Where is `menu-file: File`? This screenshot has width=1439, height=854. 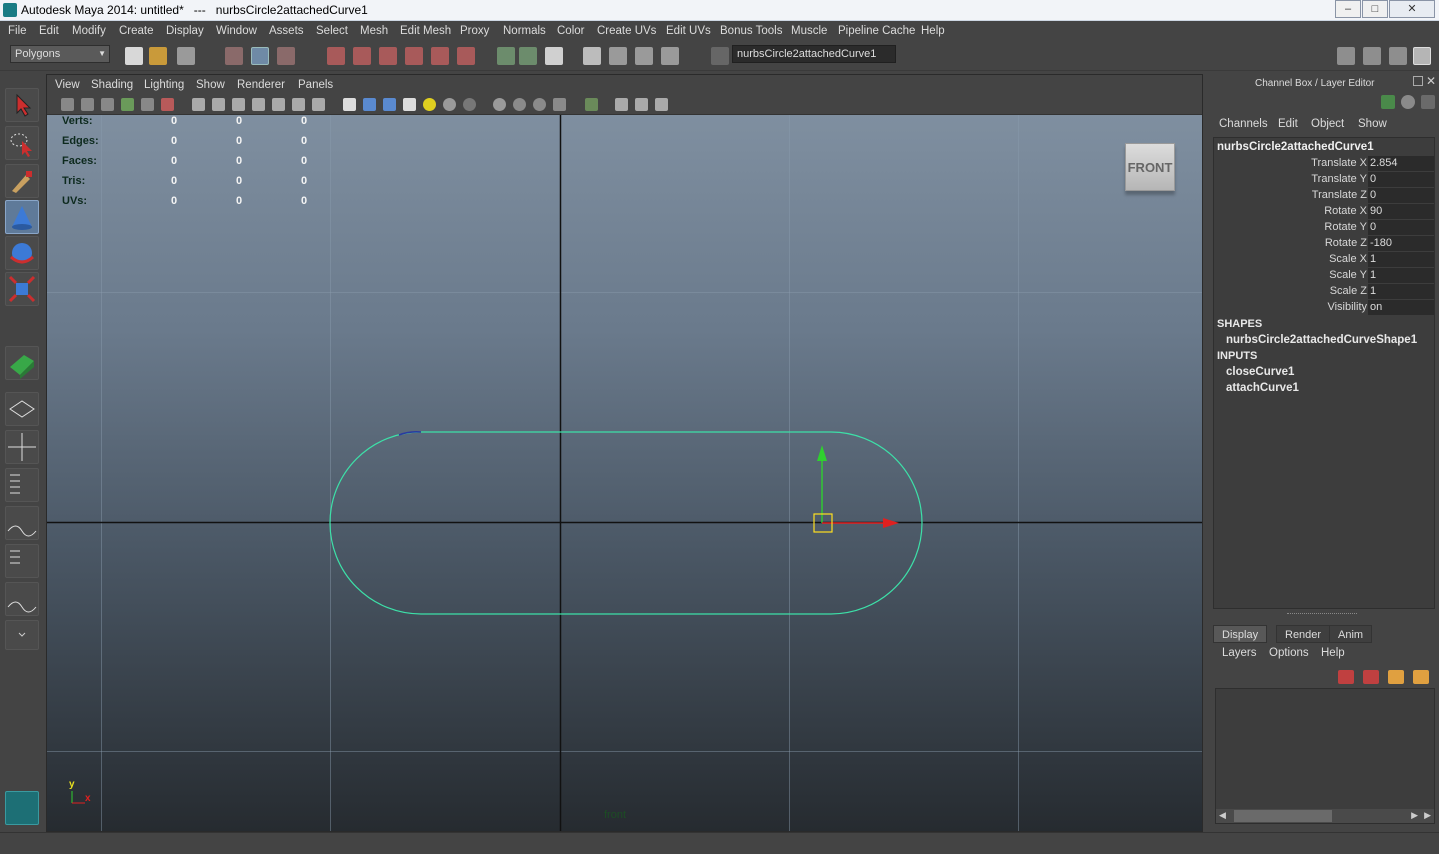
menu-file: File is located at coordinates (17, 31).